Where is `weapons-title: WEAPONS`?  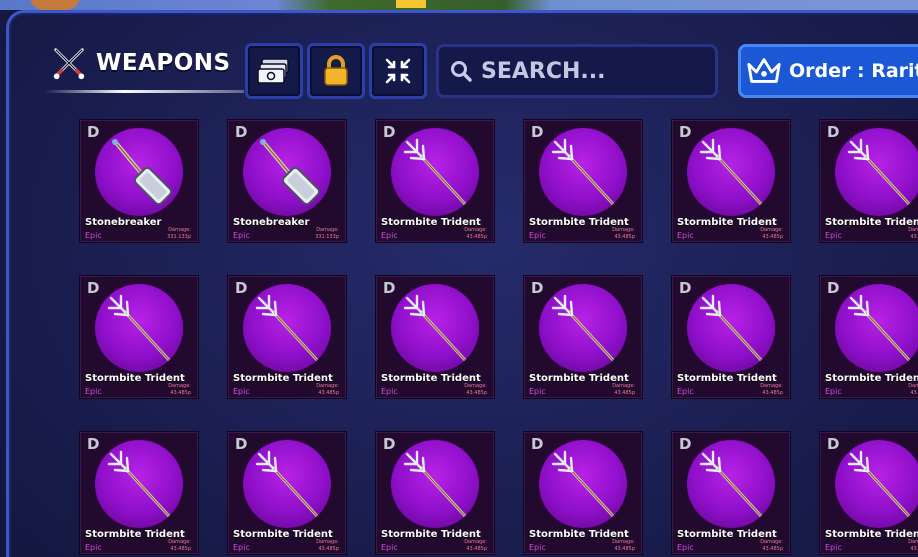 weapons-title: WEAPONS is located at coordinates (140, 63).